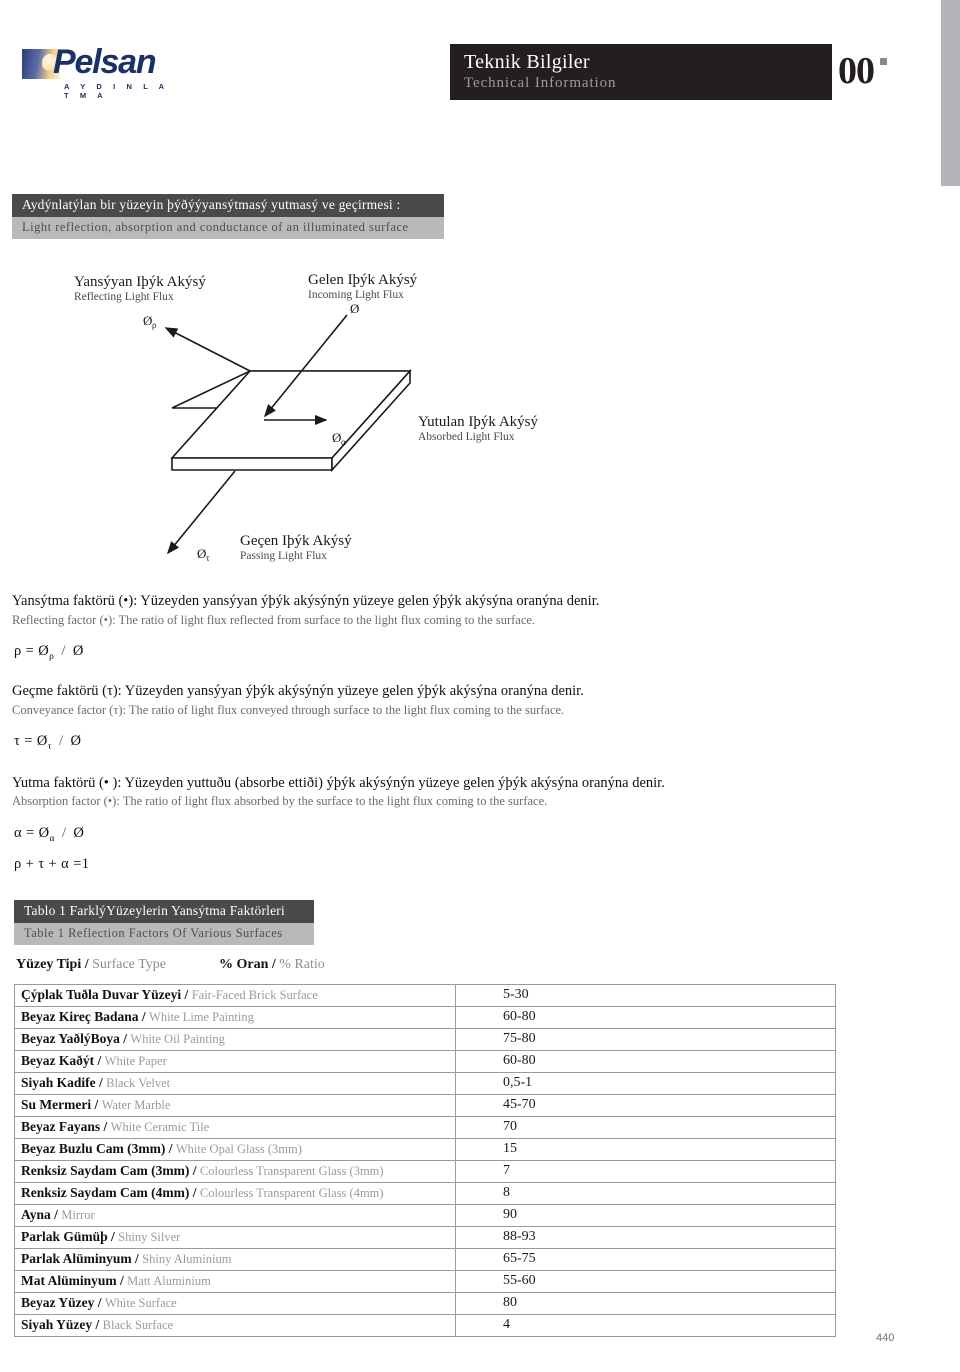 The height and width of the screenshot is (1372, 960). What do you see at coordinates (187, 1259) in the screenshot?
I see `surface-type-en: Shiny Aluminium` at bounding box center [187, 1259].